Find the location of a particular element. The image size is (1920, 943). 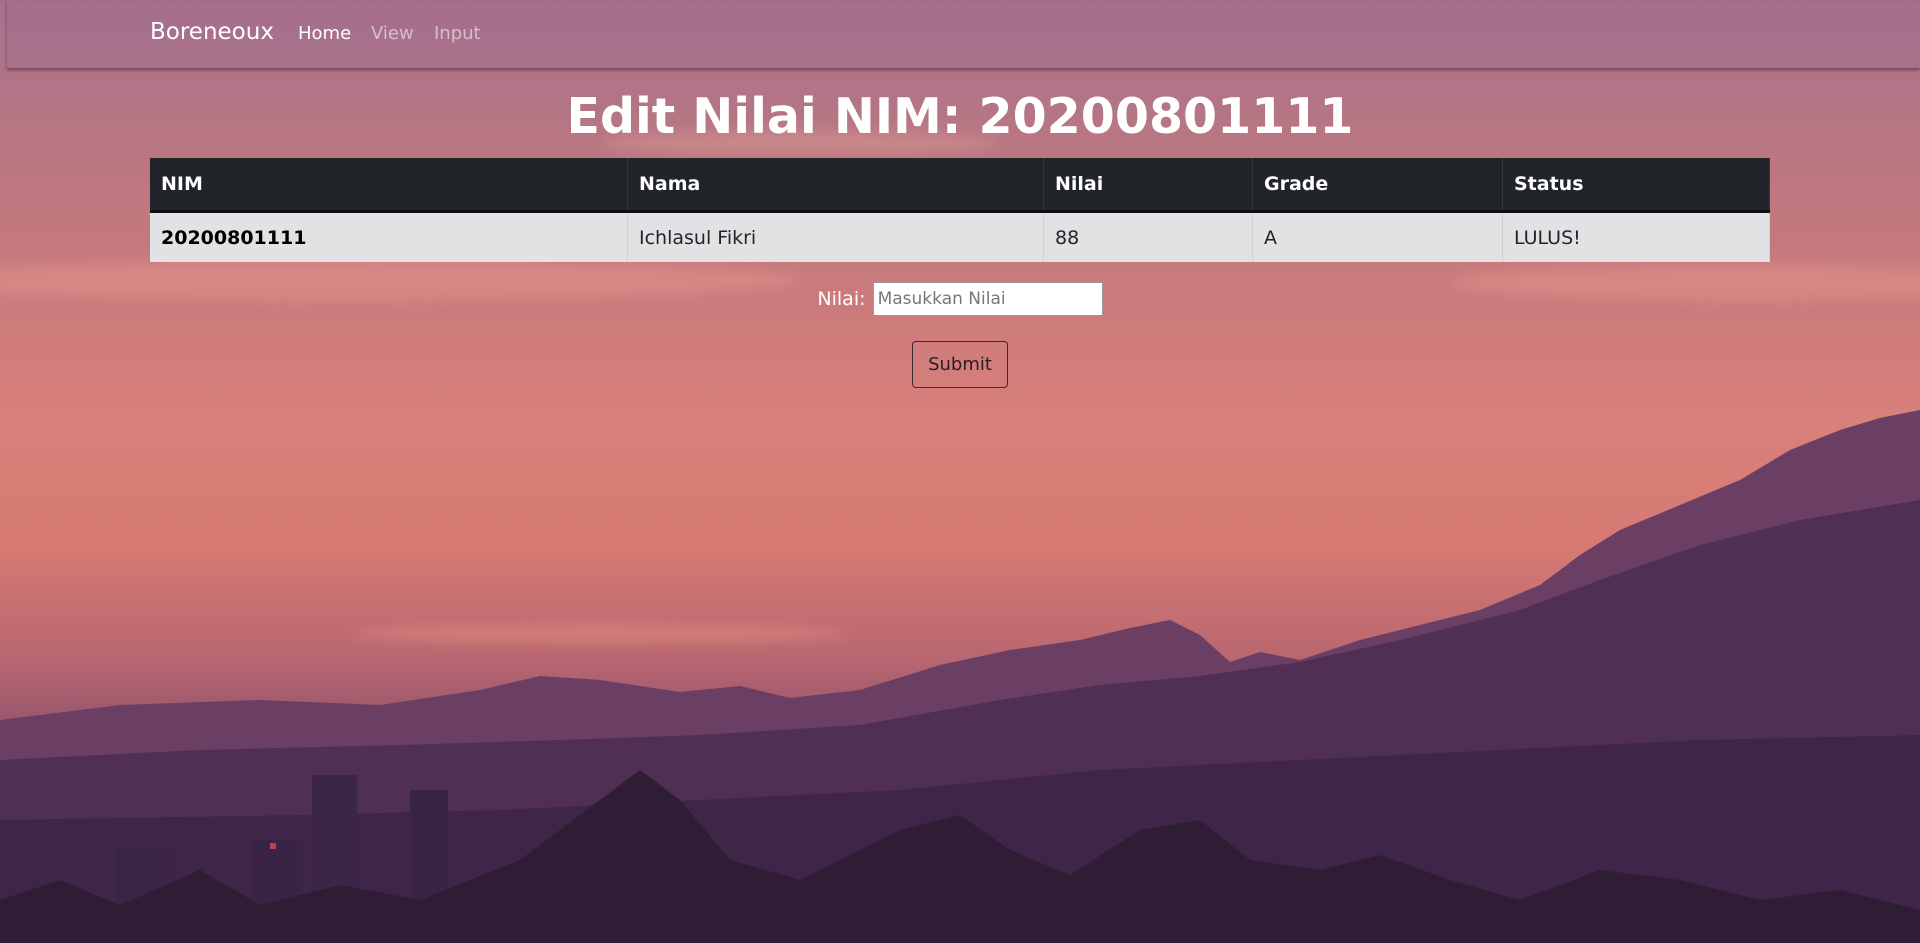

nilai-form-row: Nilai: is located at coordinates (960, 299).